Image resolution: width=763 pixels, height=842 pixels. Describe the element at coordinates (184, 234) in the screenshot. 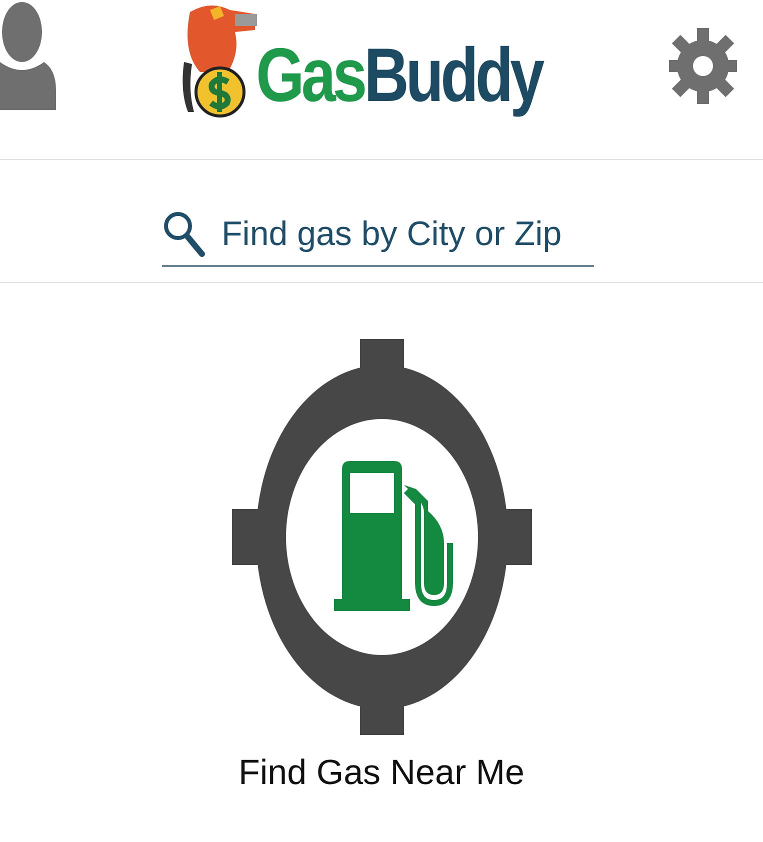

I see `search-icon` at that location.